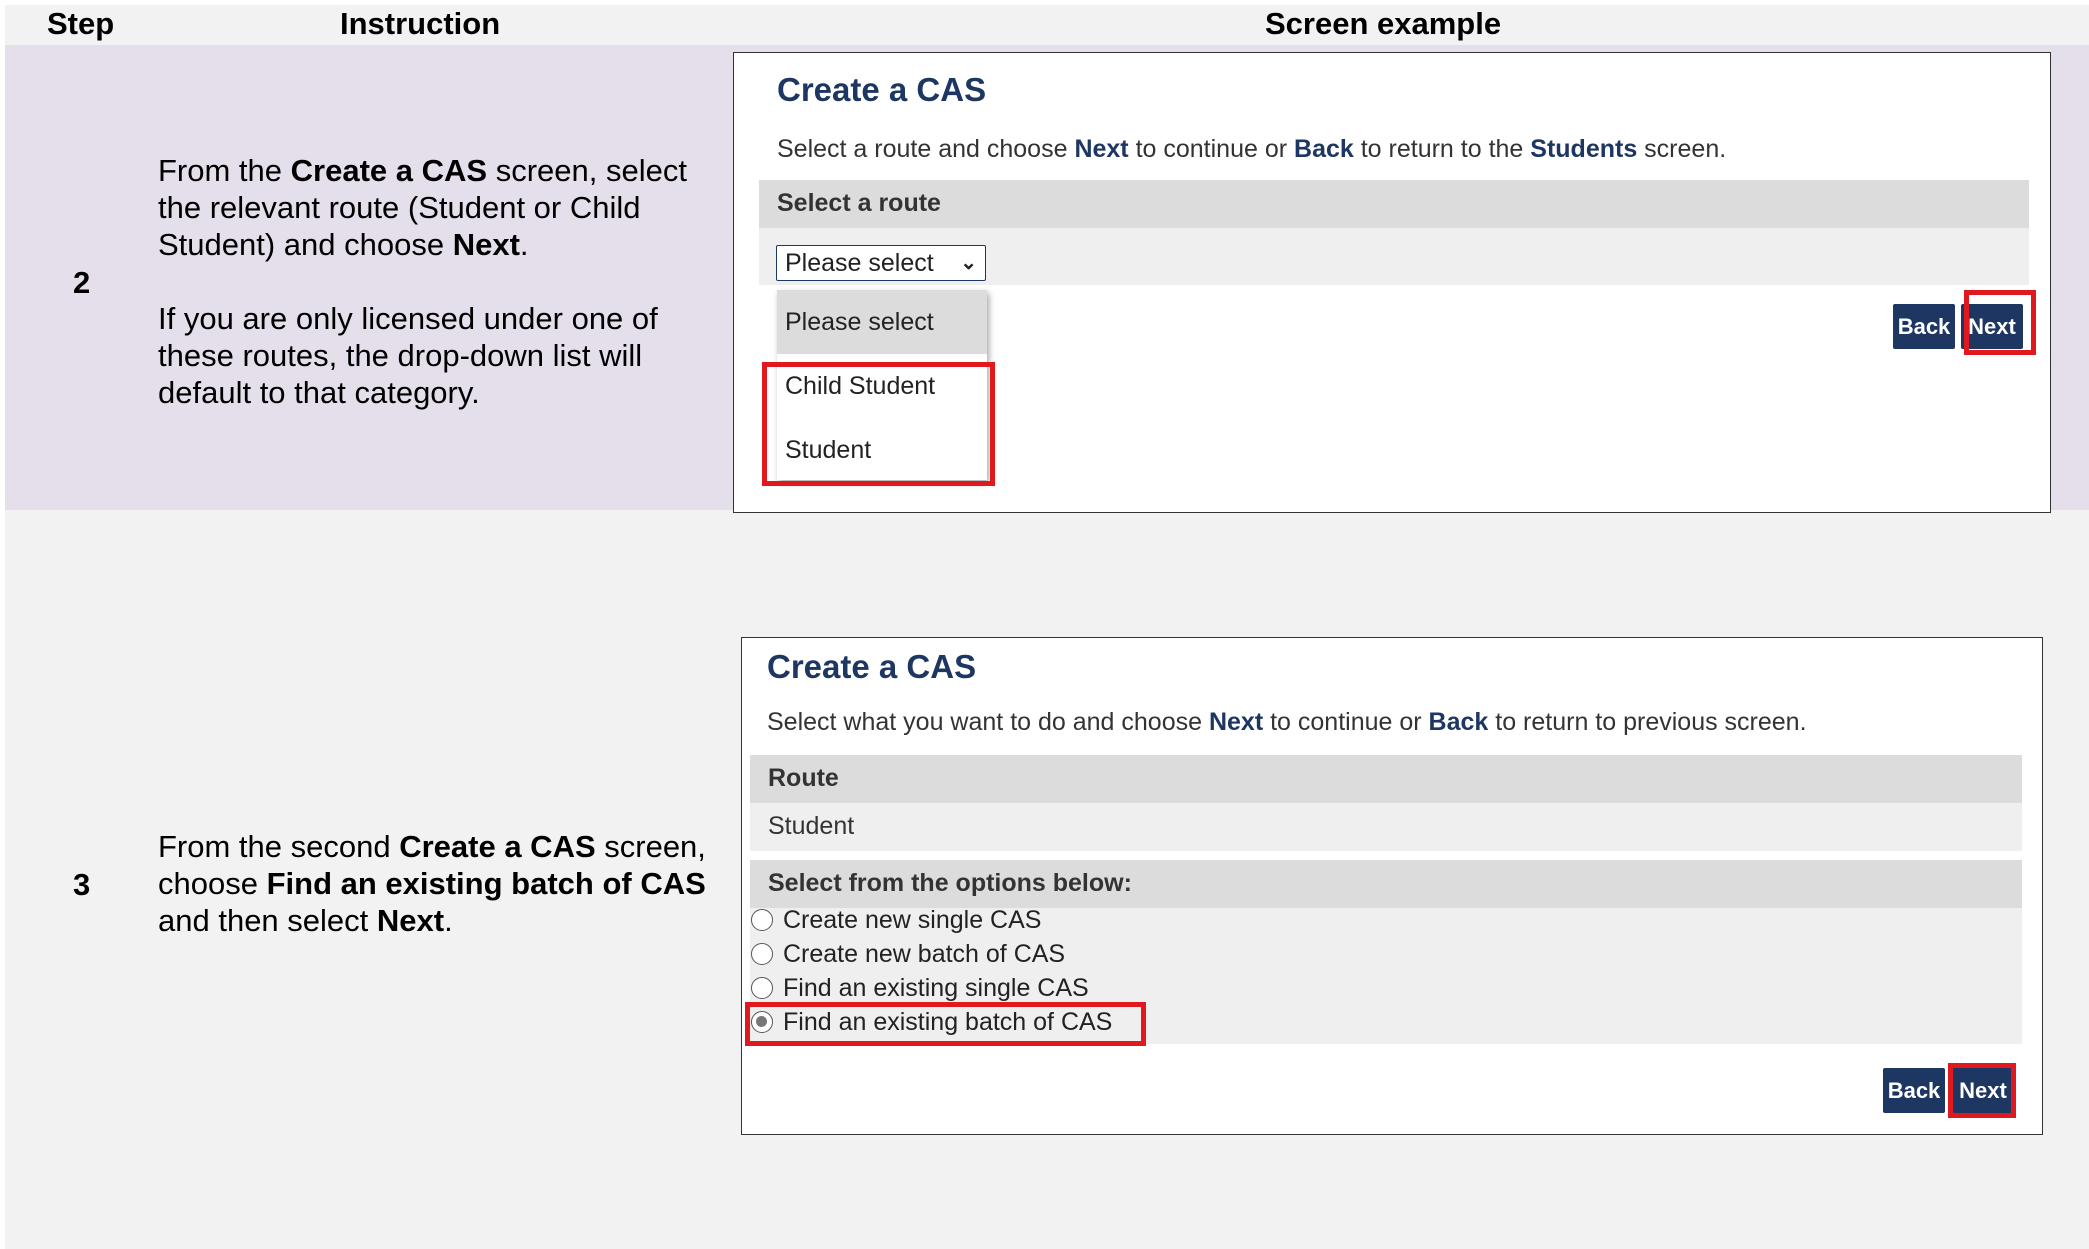 The height and width of the screenshot is (1249, 2089). Describe the element at coordinates (1383, 23) in the screenshot. I see `header-screen-example: Screen example` at that location.